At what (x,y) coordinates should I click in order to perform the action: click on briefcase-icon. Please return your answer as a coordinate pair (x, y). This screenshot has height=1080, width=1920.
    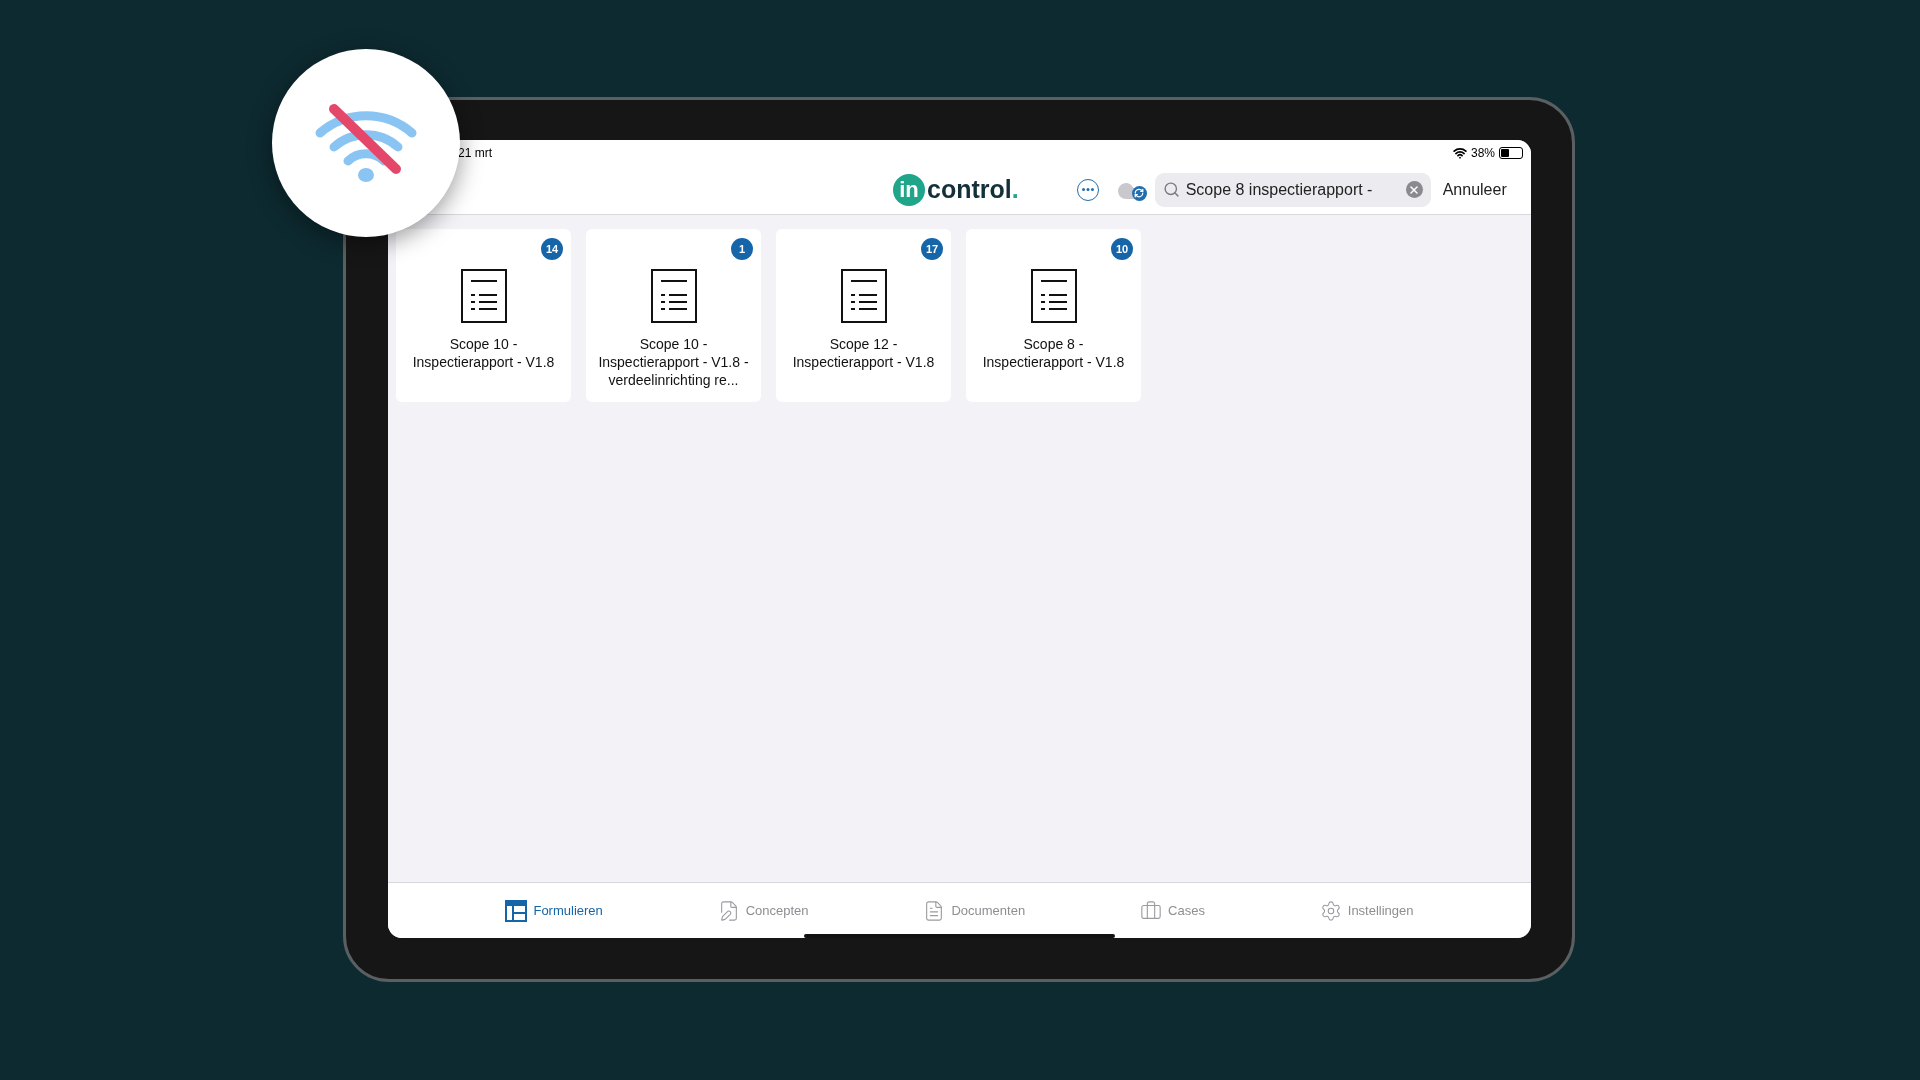
    Looking at the image, I should click on (1151, 910).